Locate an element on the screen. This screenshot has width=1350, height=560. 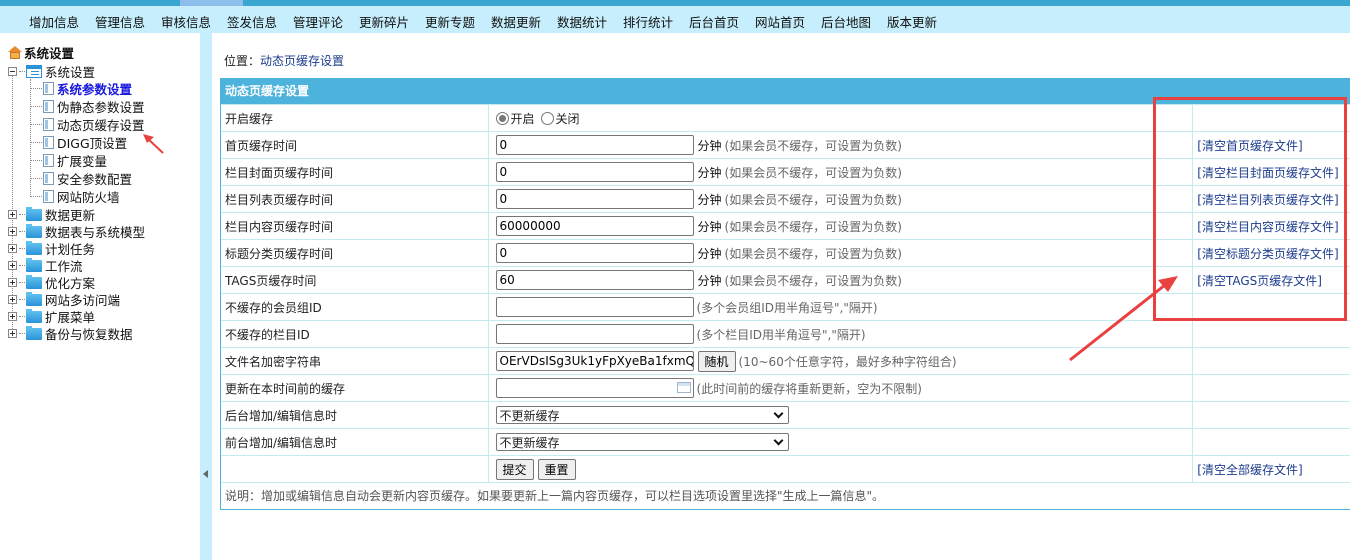
tags-cache-input is located at coordinates (594, 280).